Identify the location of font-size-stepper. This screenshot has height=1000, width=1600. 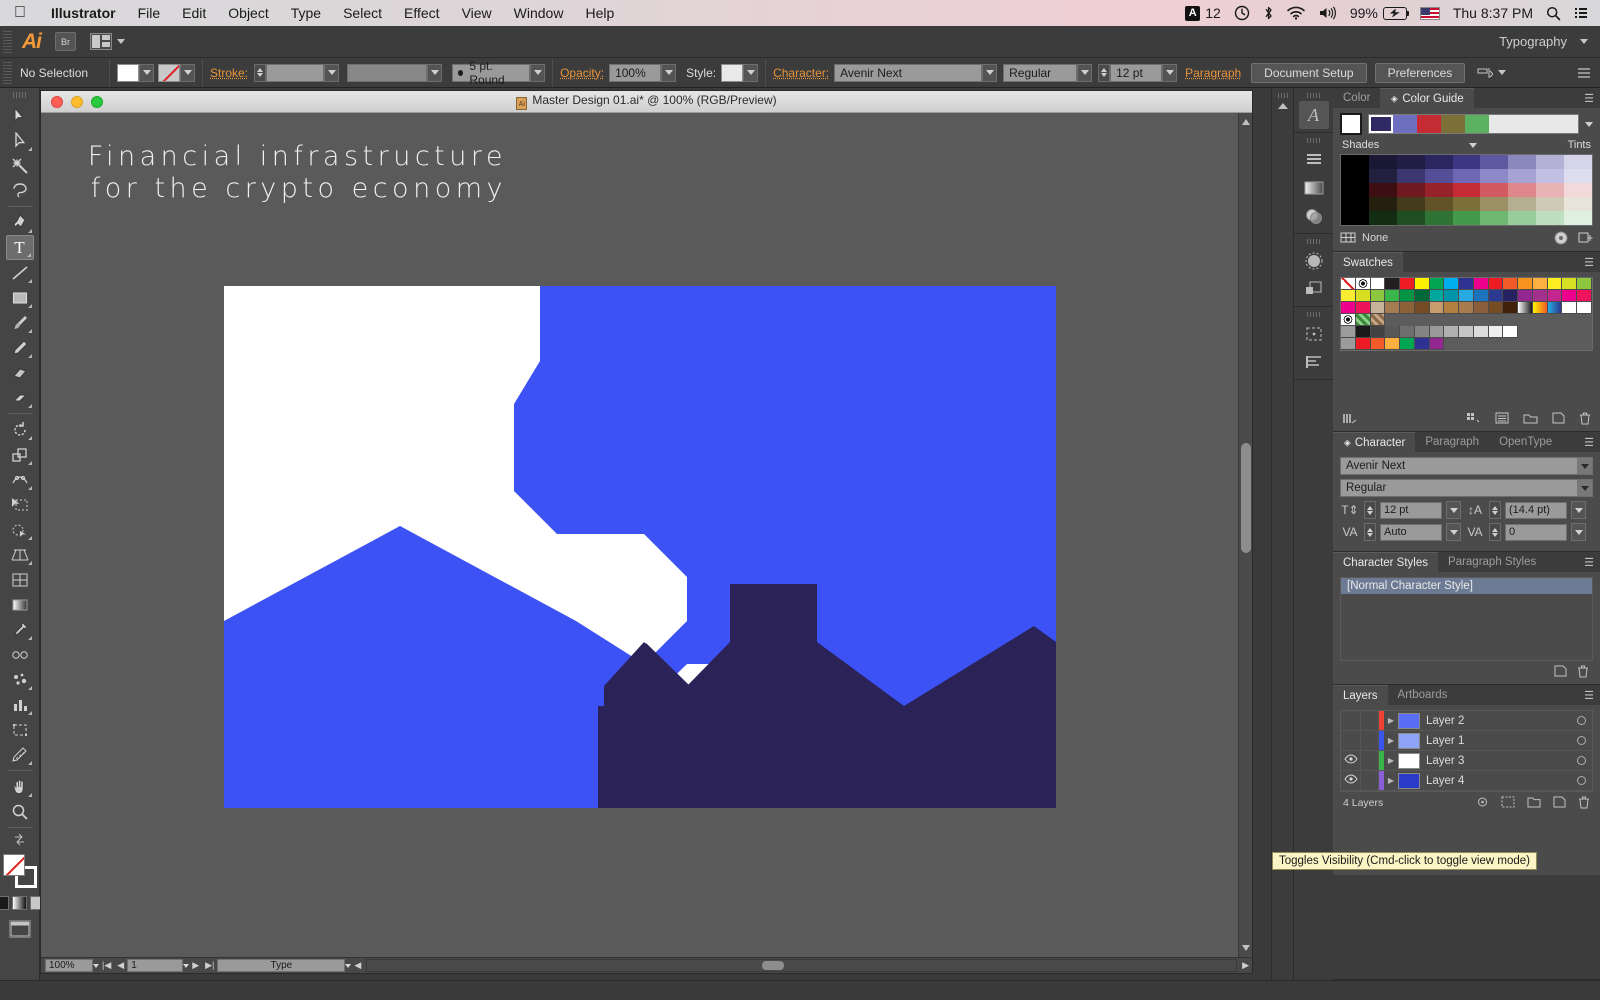
(1370, 510).